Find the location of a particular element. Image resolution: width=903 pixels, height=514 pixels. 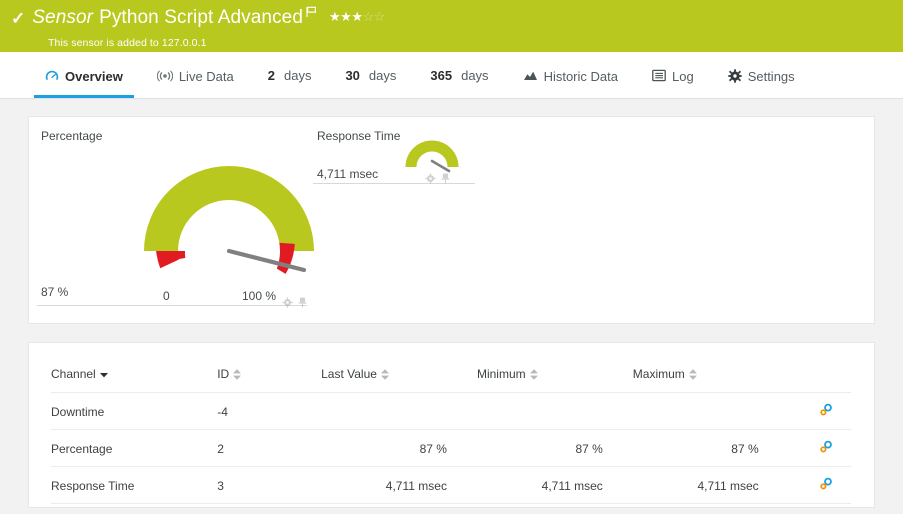

tab-live-data: Live Data is located at coordinates (195, 75).